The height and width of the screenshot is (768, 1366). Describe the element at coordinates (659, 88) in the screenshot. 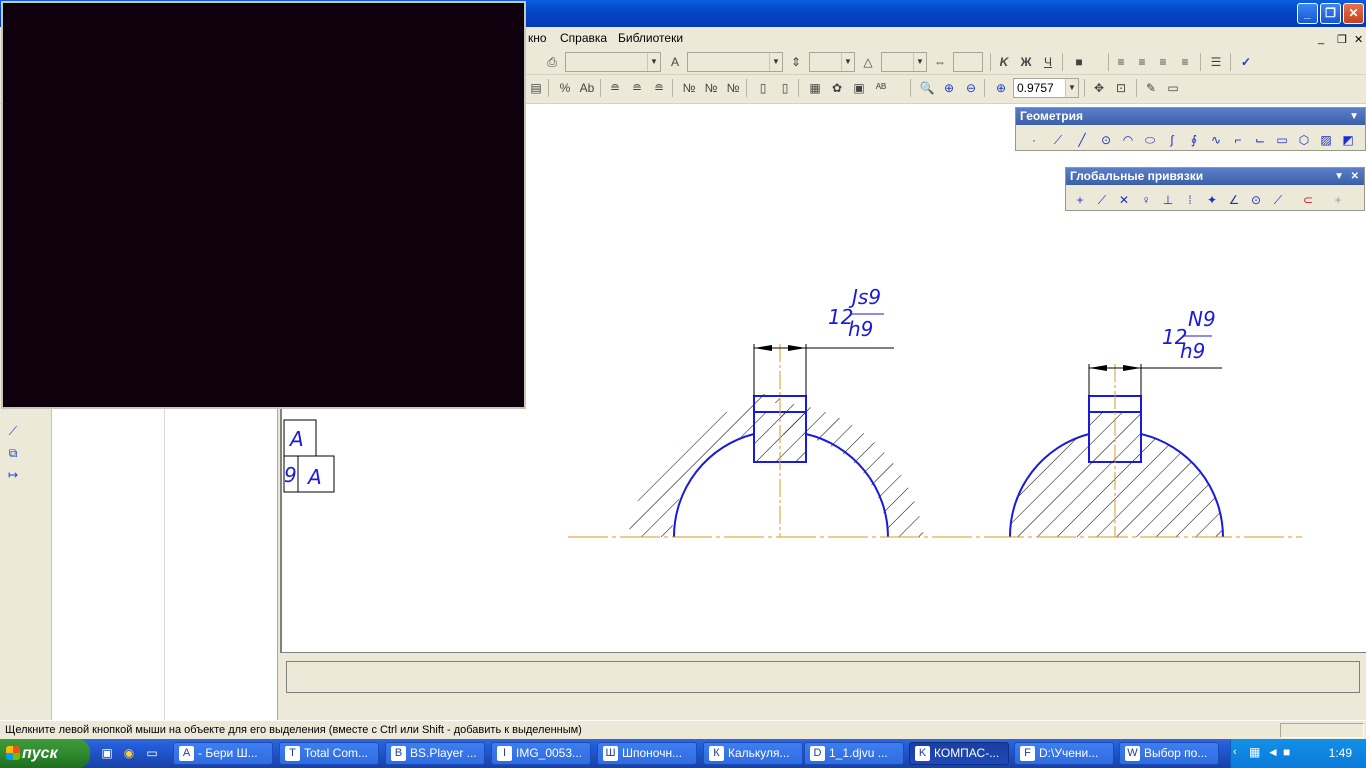

I see `valign-bottom-icon: ≘` at that location.